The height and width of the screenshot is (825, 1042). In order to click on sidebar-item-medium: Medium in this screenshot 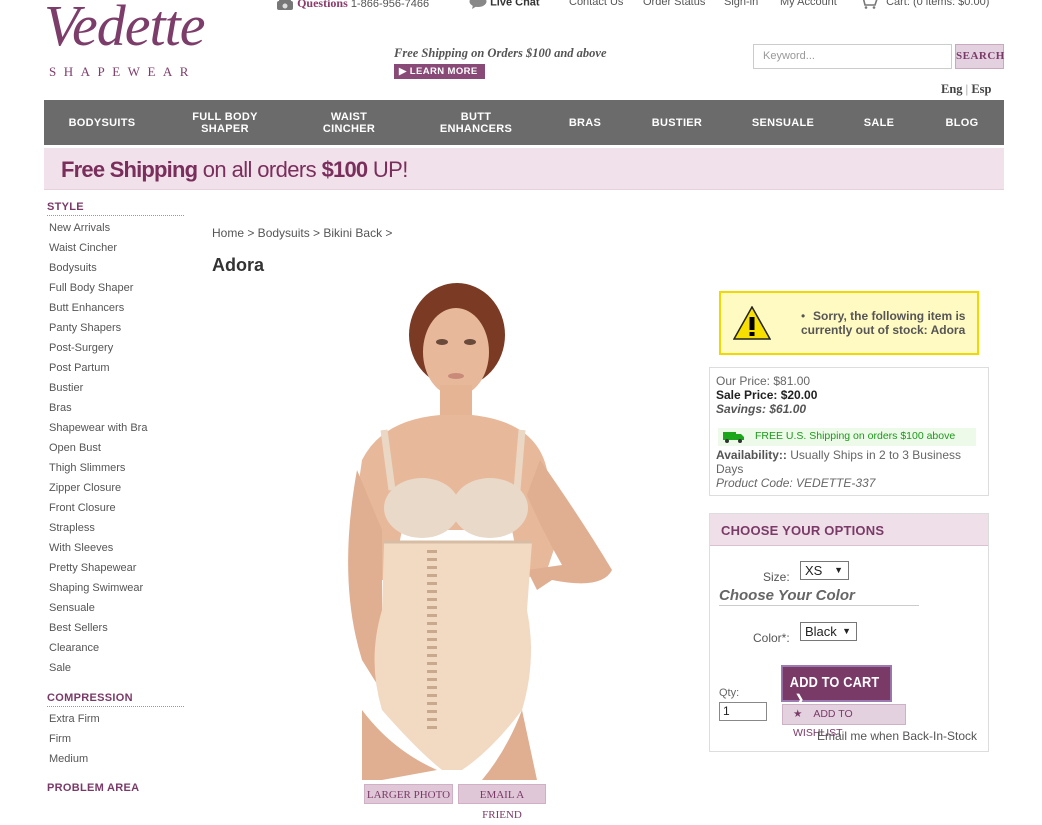, I will do `click(115, 759)`.